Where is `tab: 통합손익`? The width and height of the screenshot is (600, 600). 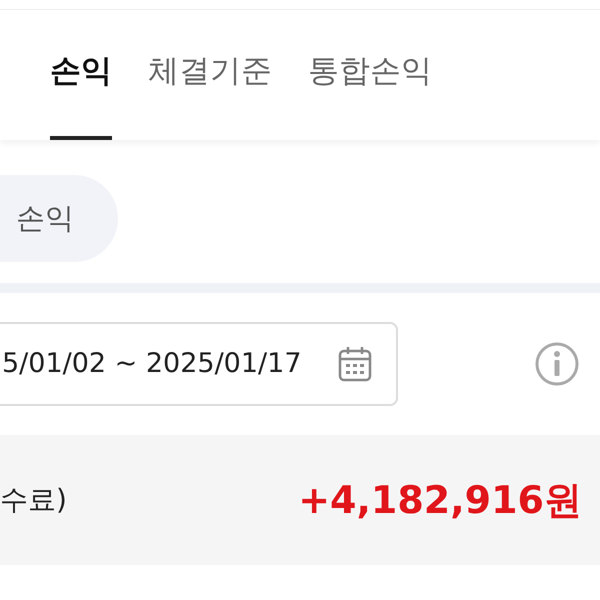
tab: 통합손익 is located at coordinates (370, 75).